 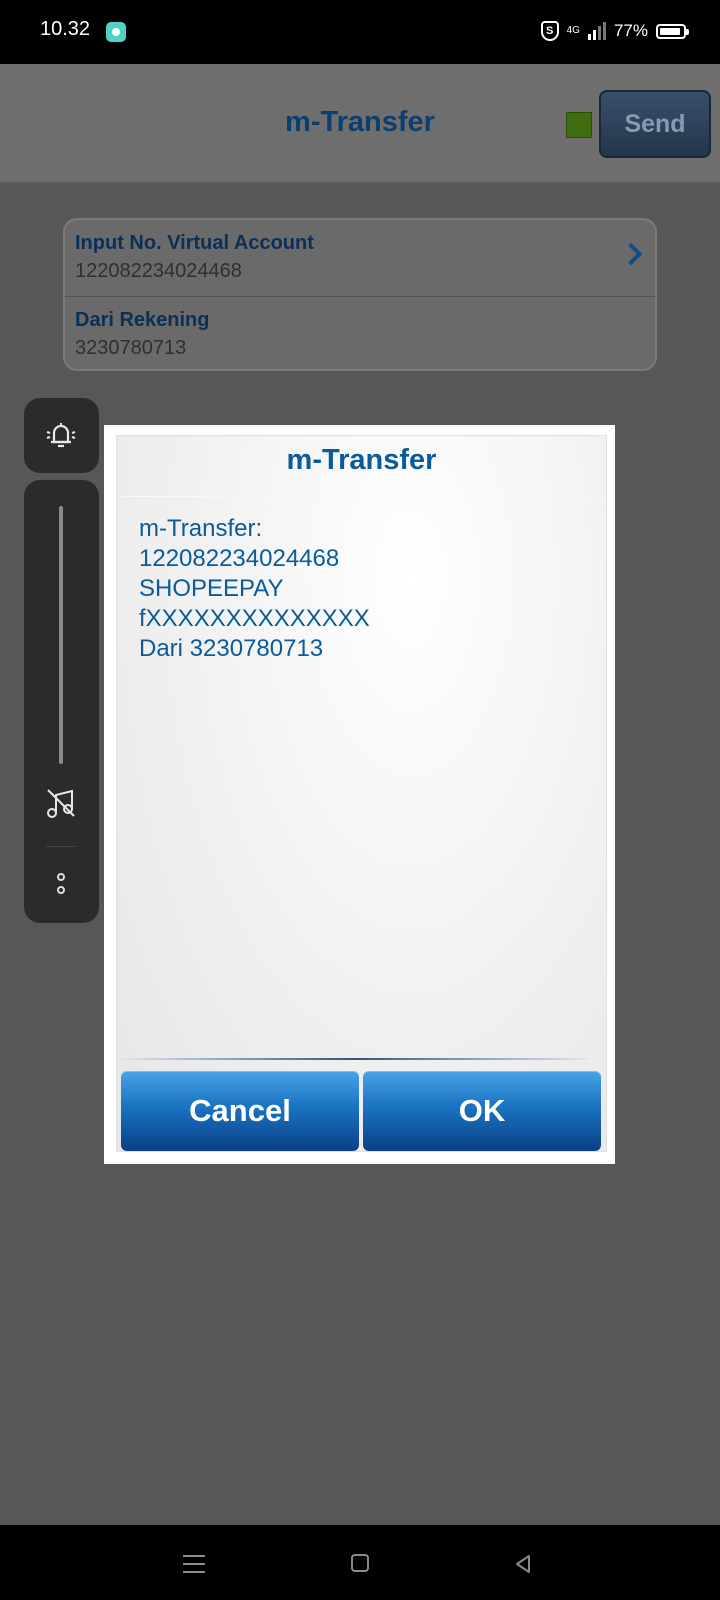 I want to click on dialog-title: m-Transfer, so click(x=361, y=460).